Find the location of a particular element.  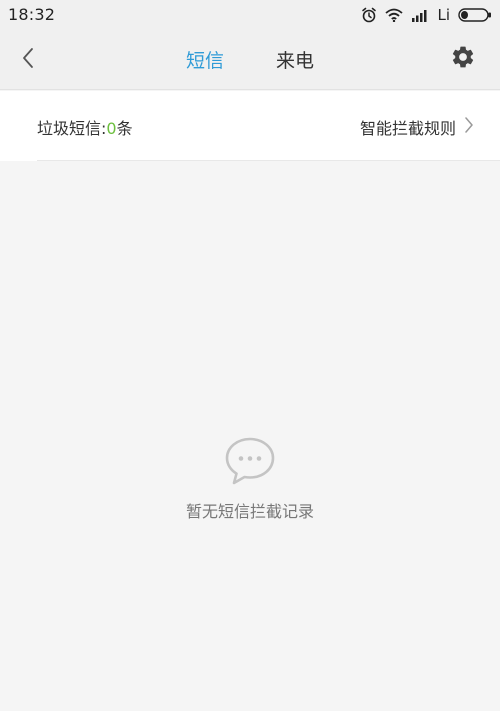

empty-message: 暂无短信拦截记录 is located at coordinates (249, 511).